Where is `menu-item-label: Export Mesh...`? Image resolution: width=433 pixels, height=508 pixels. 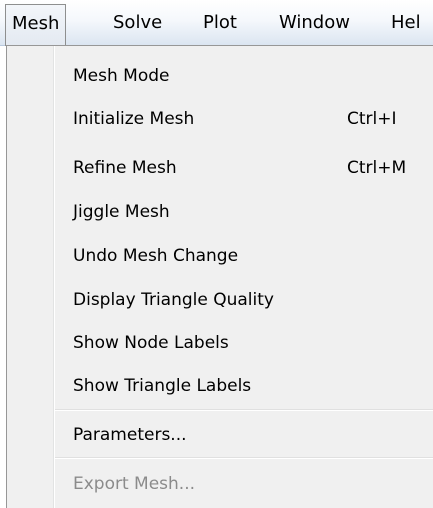 menu-item-label: Export Mesh... is located at coordinates (134, 483).